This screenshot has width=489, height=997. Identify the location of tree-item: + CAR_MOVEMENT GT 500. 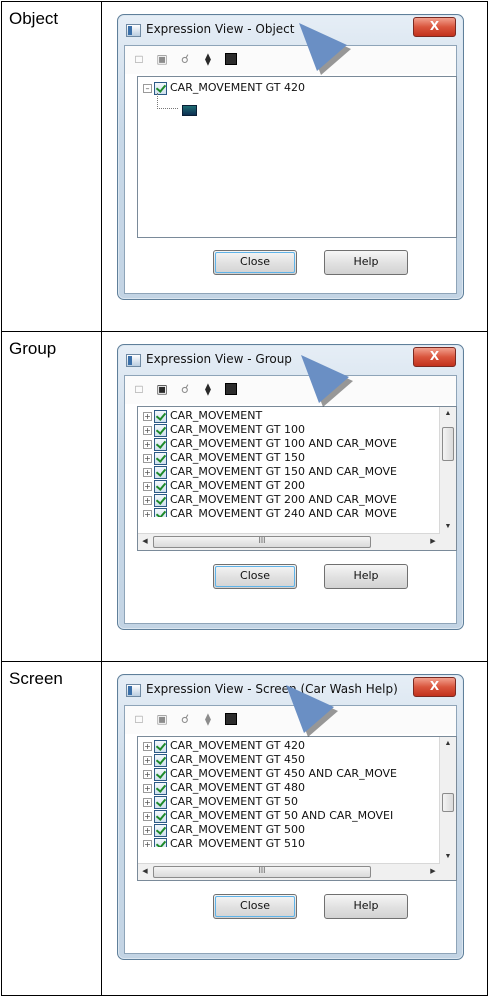
(297, 830).